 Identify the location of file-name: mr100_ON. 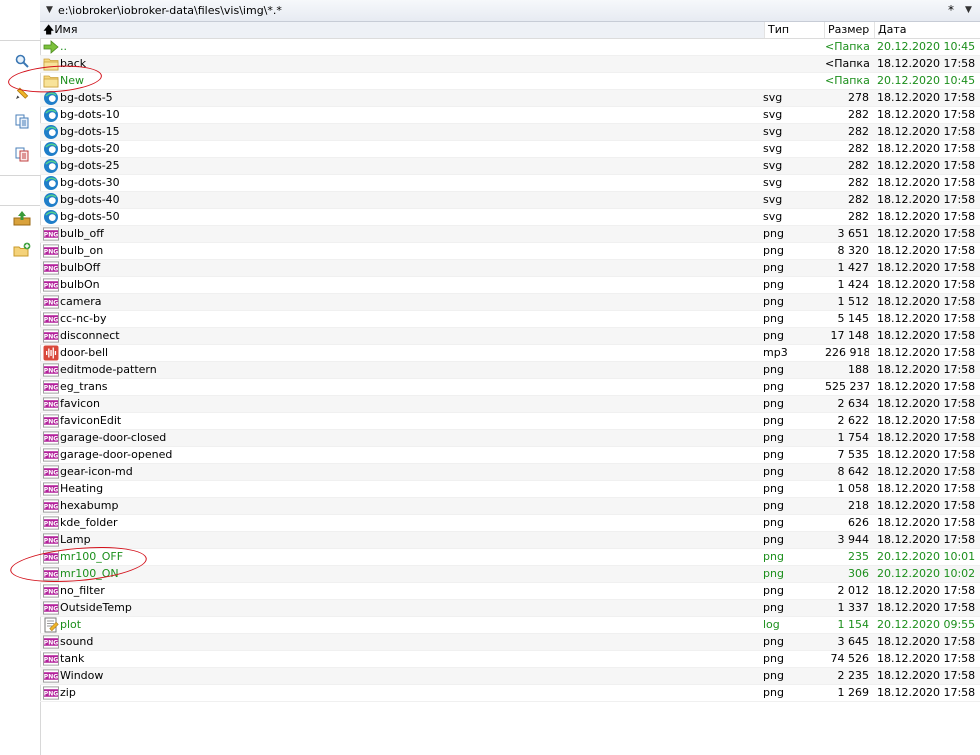
(89, 573).